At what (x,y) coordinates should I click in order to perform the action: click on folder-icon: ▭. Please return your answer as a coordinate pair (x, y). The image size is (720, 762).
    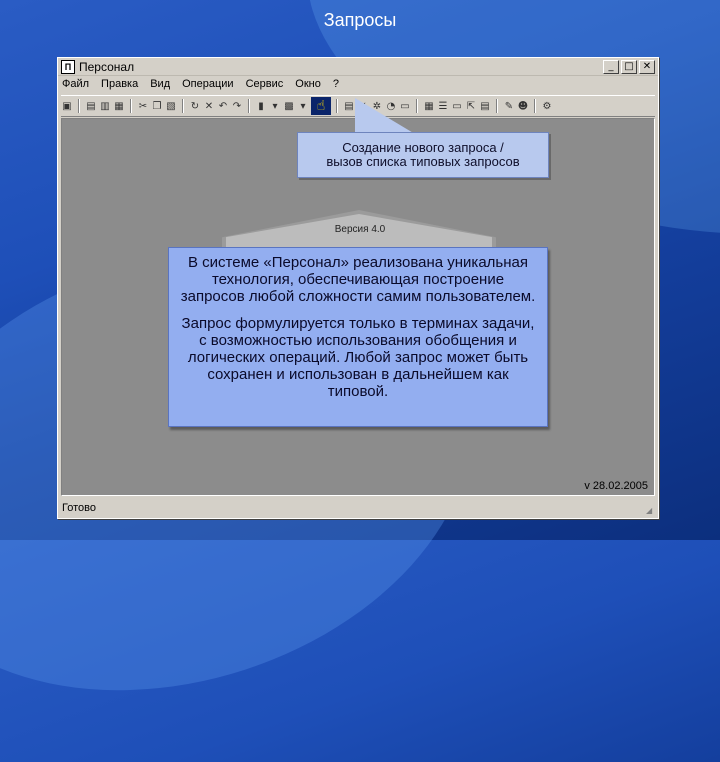
    Looking at the image, I should click on (457, 106).